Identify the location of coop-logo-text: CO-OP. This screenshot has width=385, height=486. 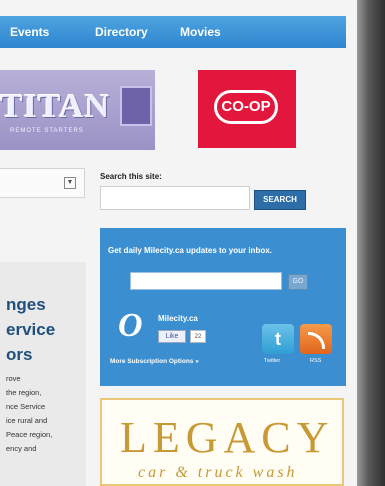
(246, 106).